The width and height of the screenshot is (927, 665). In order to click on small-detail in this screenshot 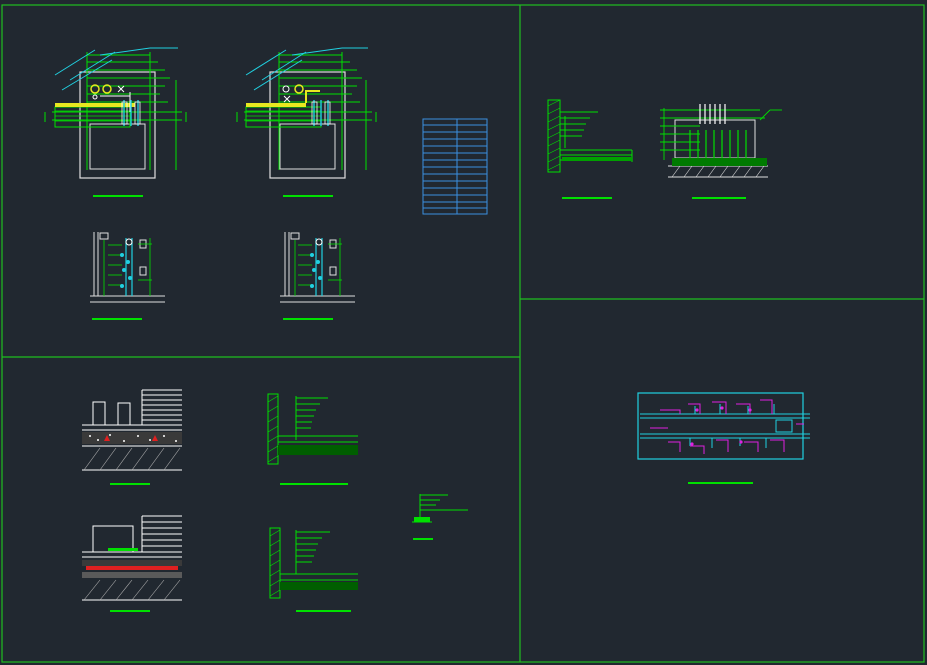, I will do `click(440, 517)`.